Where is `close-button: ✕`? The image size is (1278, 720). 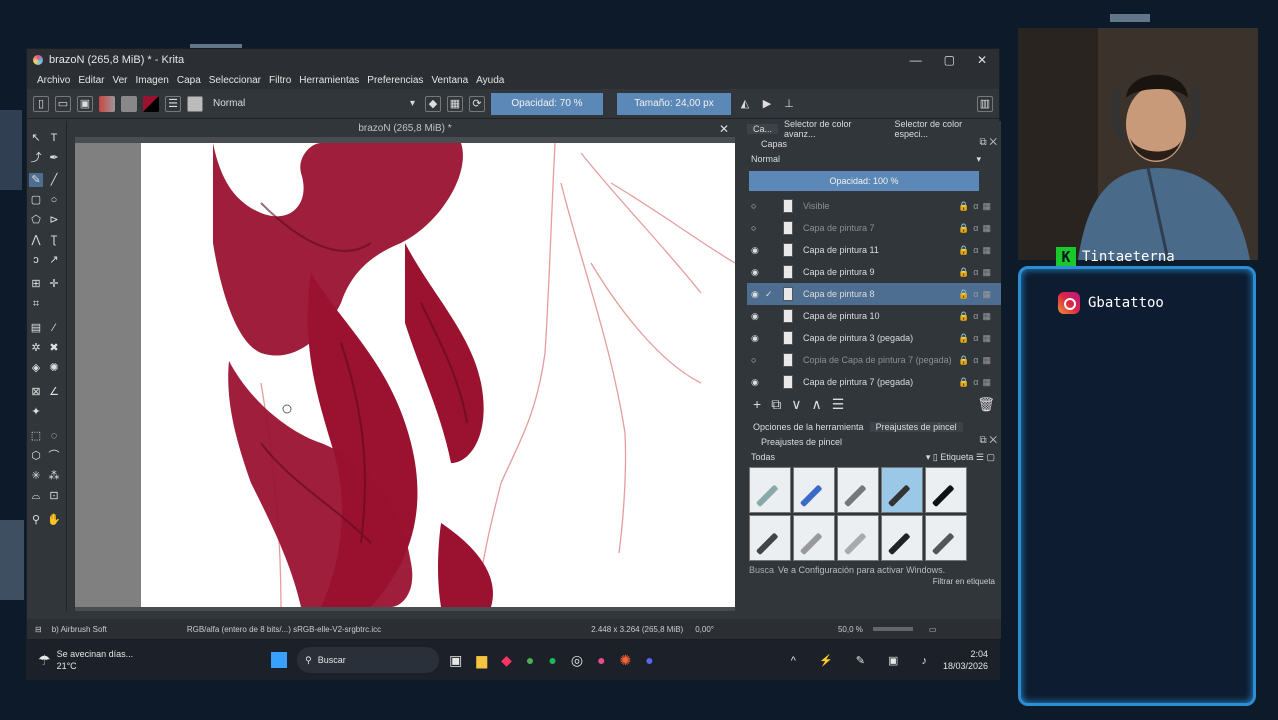
close-button: ✕ is located at coordinates (982, 60).